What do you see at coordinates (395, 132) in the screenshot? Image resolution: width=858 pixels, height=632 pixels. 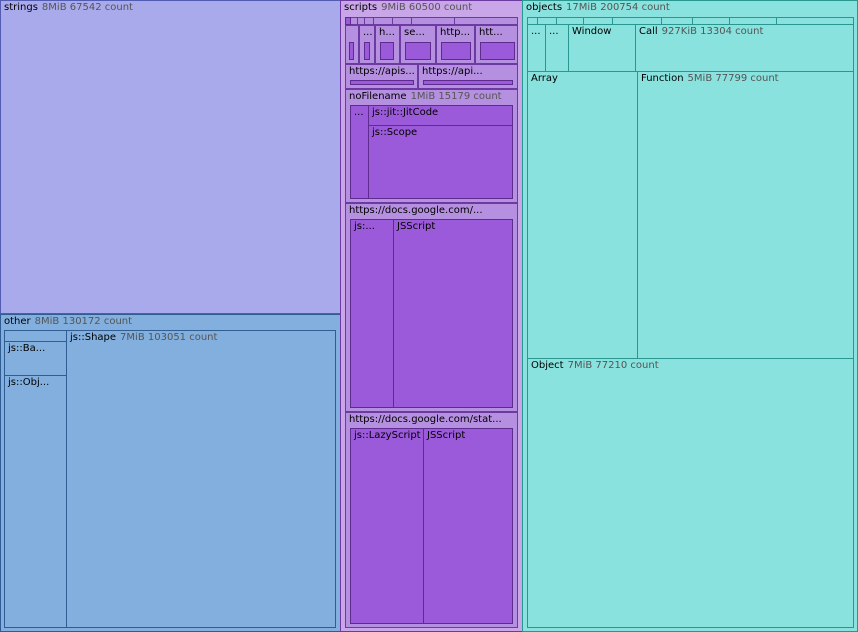 I see `node-label: js::Scope` at bounding box center [395, 132].